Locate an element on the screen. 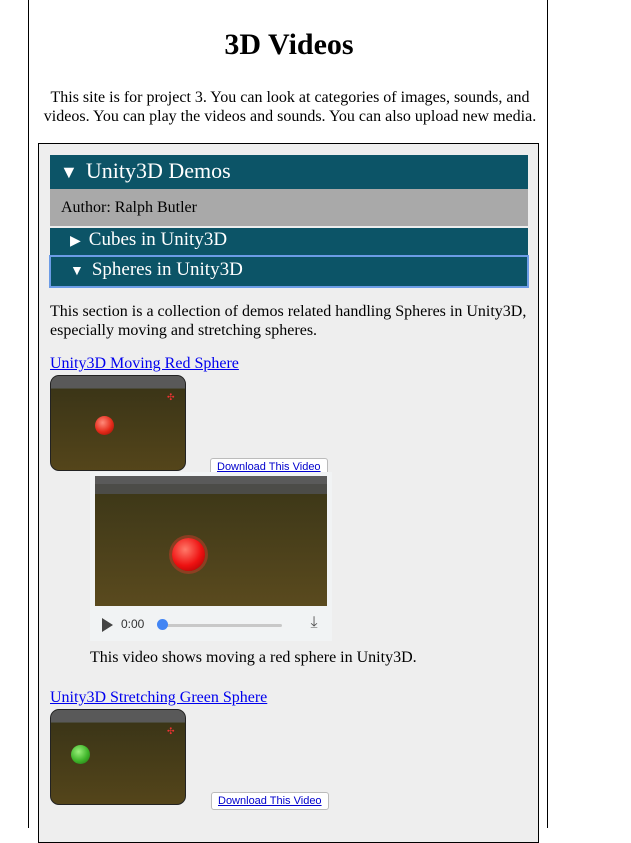 Image resolution: width=631 pixels, height=843 pixels. seek-bar is located at coordinates (221, 625).